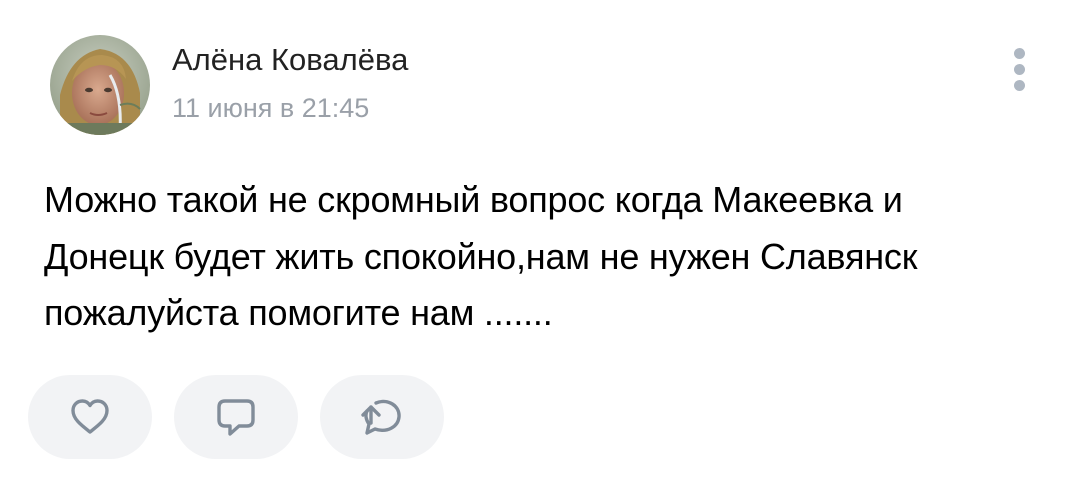  Describe the element at coordinates (290, 60) in the screenshot. I see `author-name: Алёна Ковалёва` at that location.